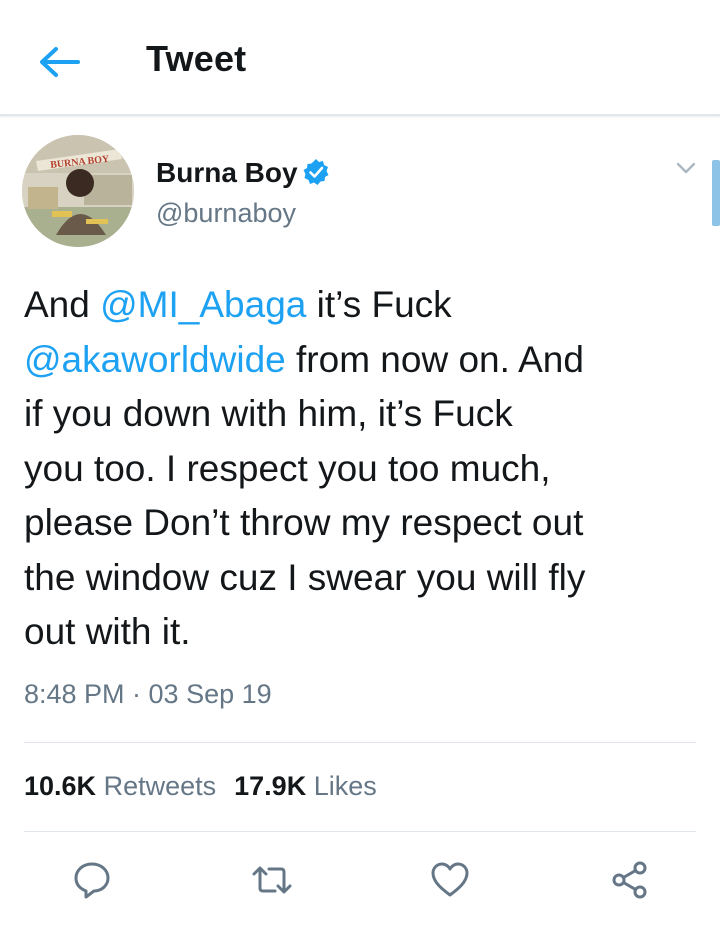  I want to click on retweet-button, so click(272, 880).